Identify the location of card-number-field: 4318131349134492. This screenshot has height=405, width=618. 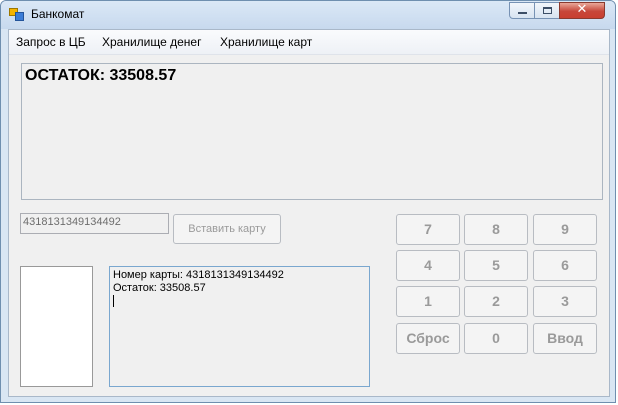
(94, 223).